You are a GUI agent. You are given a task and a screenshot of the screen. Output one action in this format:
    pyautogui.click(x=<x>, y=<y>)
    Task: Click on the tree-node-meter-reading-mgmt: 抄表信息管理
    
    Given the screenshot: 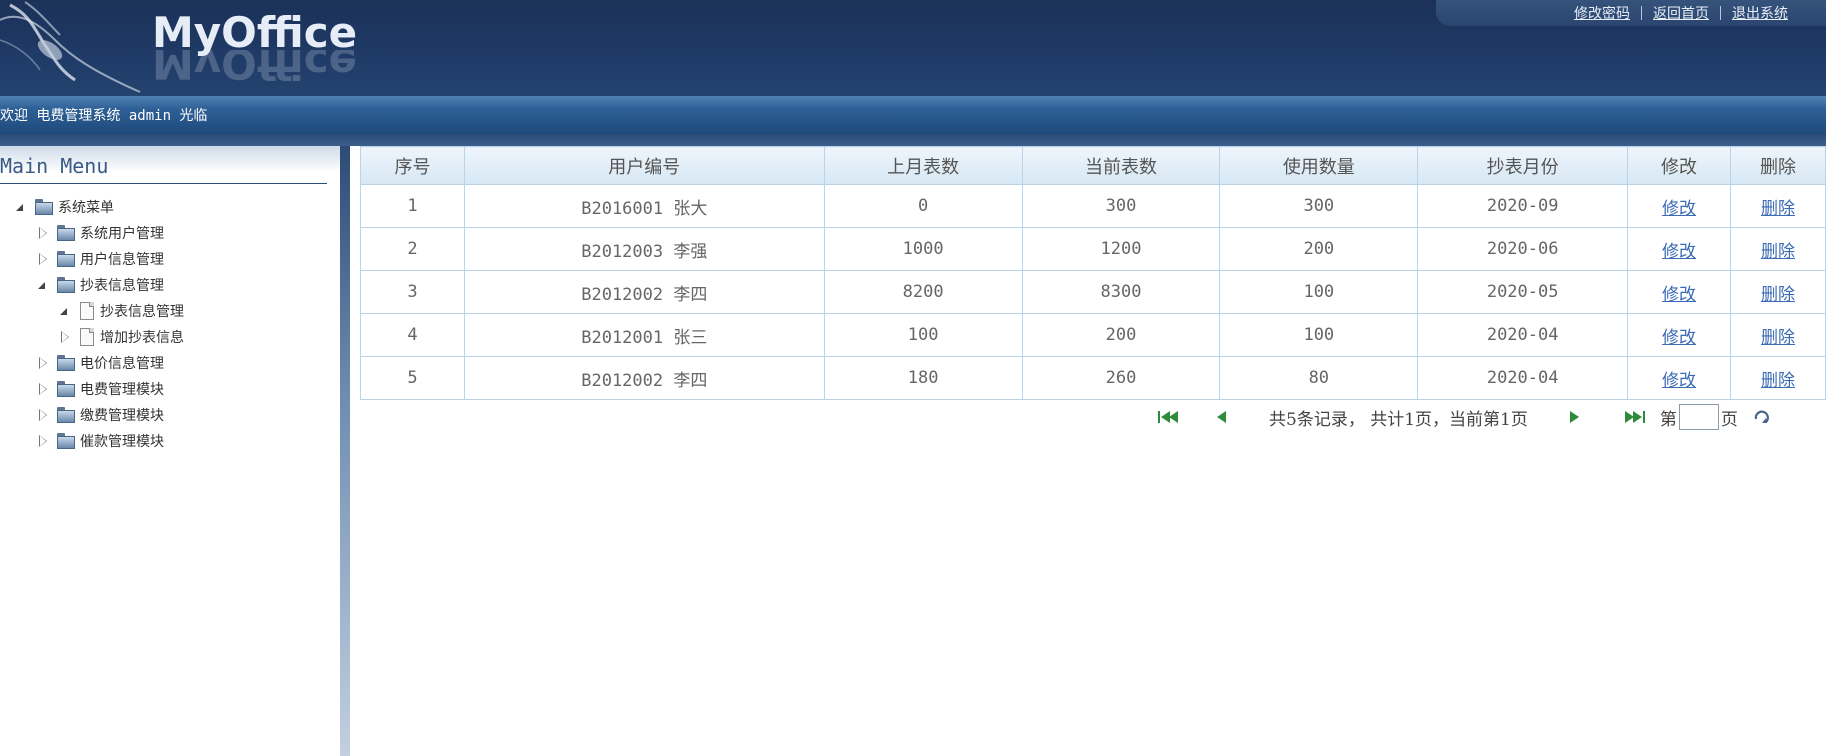 What is the action you would take?
    pyautogui.click(x=100, y=285)
    